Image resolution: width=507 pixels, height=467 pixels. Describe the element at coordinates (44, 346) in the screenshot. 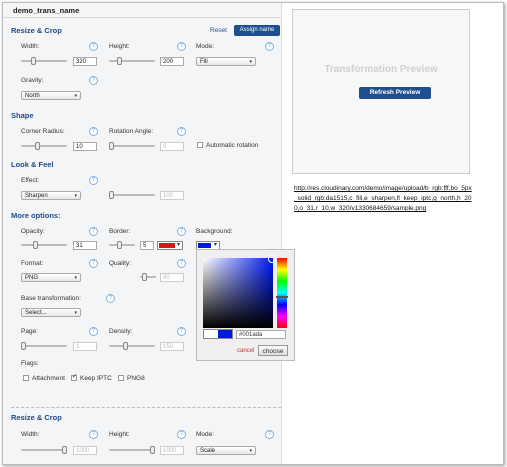

I see `page-slider` at that location.